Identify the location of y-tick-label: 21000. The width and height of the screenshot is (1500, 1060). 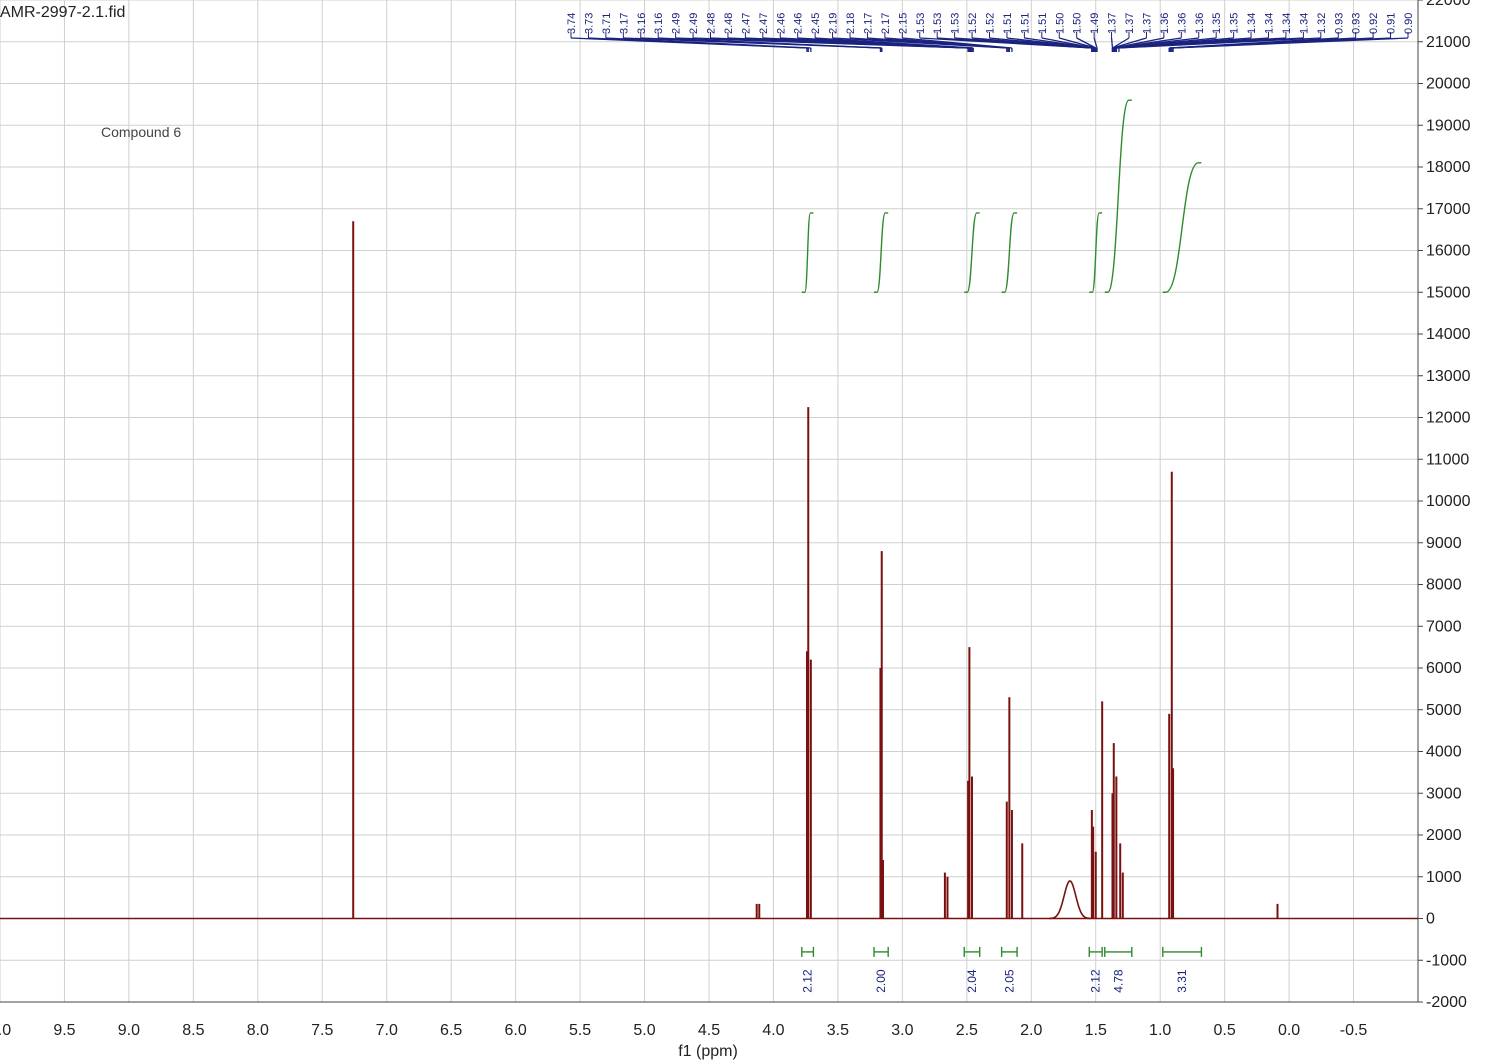
(1448, 42).